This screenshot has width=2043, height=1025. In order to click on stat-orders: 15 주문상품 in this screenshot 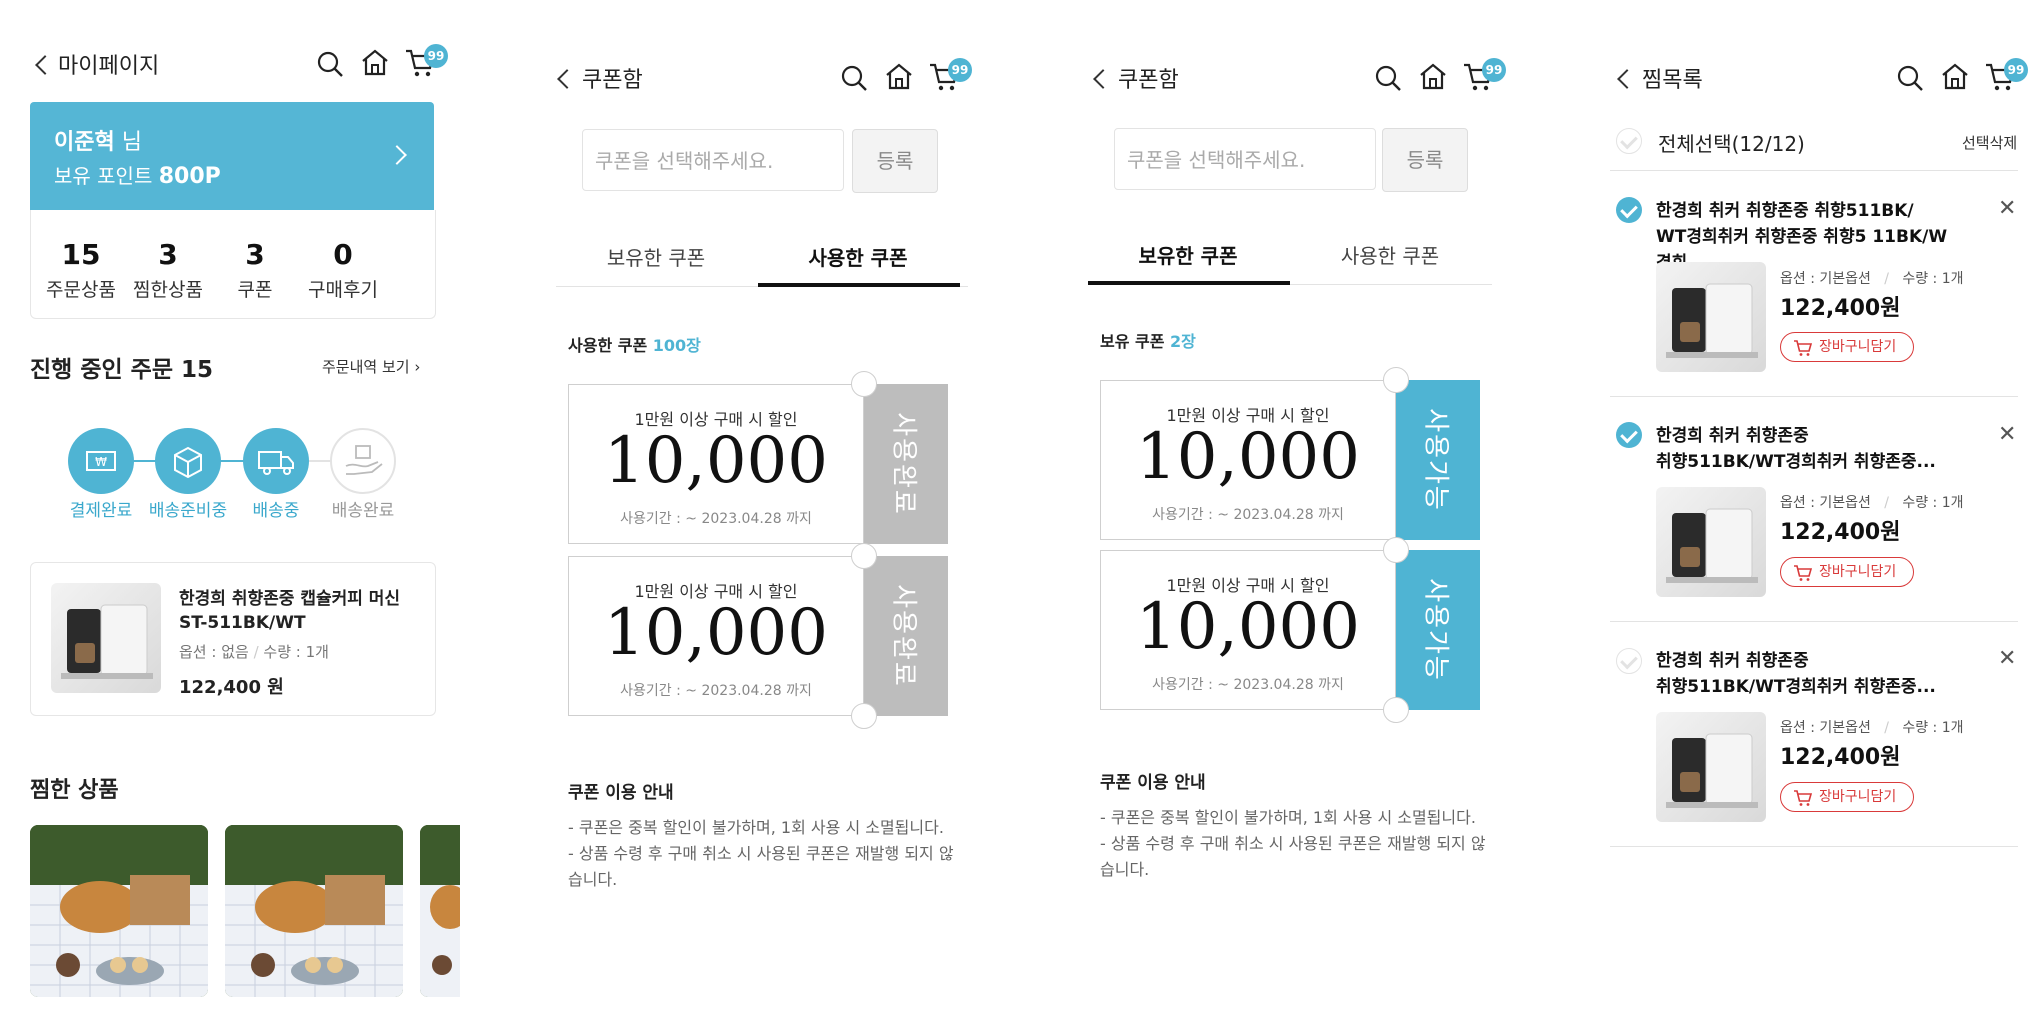, I will do `click(81, 270)`.